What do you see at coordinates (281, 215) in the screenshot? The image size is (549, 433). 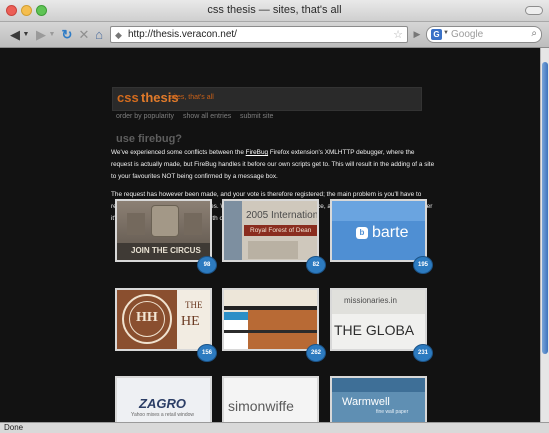 I see `thumb-label-top: 2005 Internation` at bounding box center [281, 215].